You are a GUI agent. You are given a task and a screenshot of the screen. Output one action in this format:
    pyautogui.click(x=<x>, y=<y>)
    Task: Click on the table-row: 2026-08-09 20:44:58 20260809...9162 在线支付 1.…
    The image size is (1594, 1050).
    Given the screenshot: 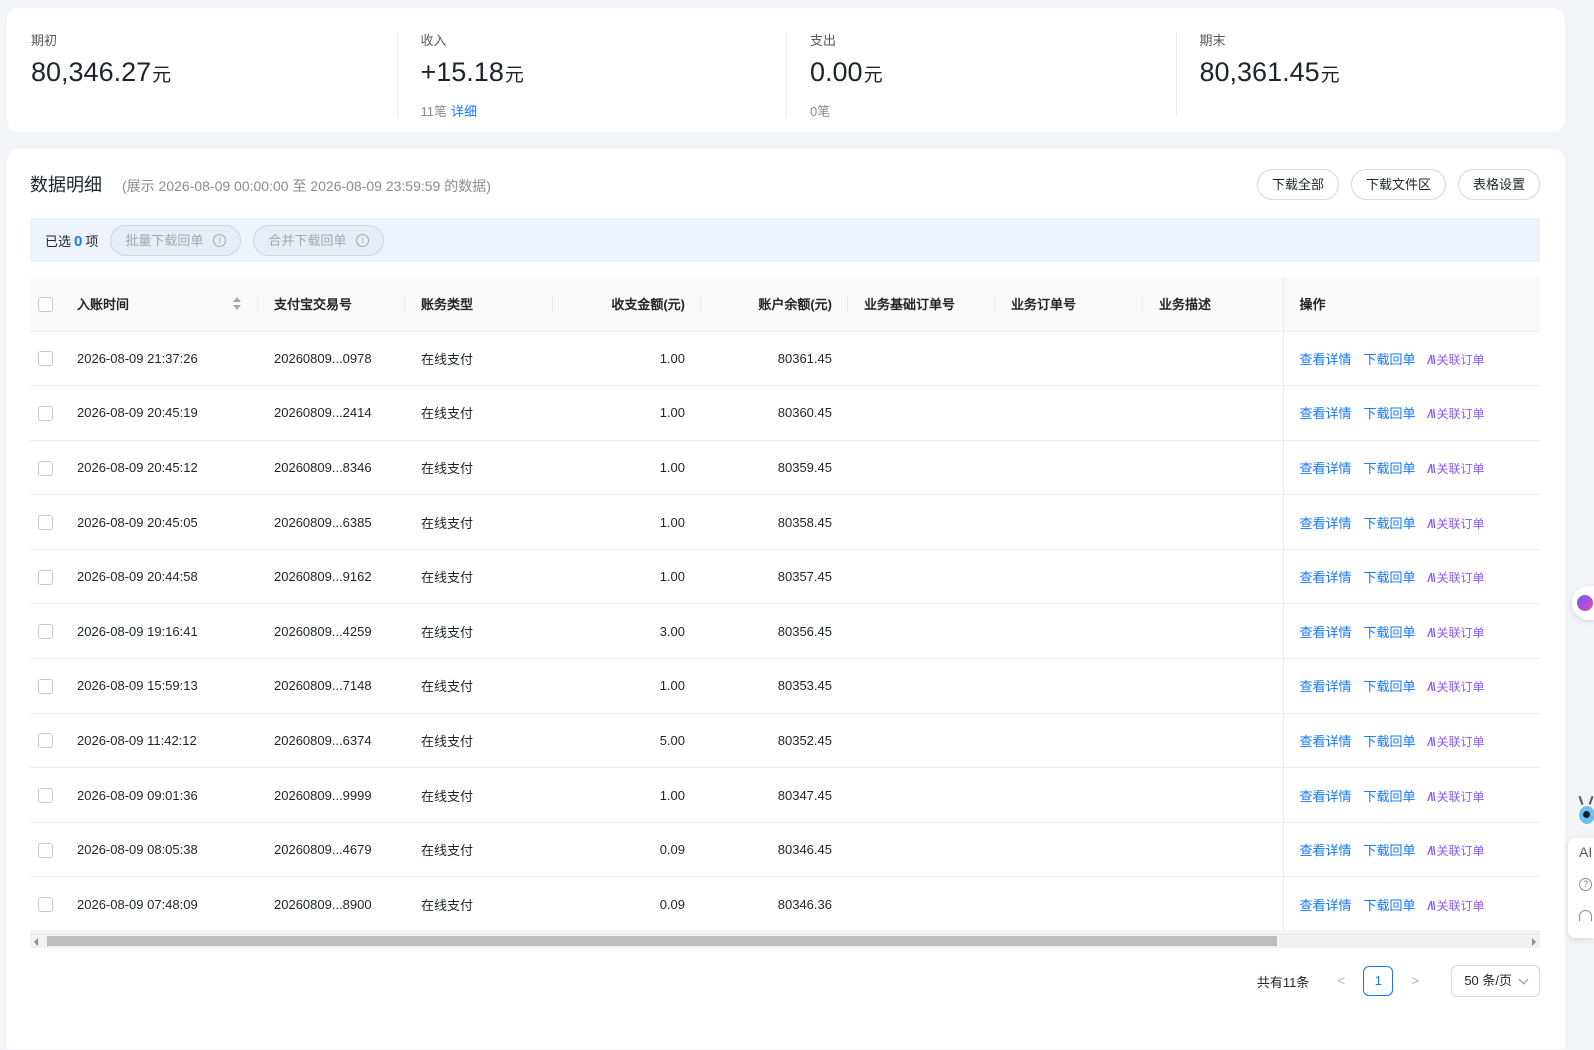 What is the action you would take?
    pyautogui.click(x=785, y=577)
    